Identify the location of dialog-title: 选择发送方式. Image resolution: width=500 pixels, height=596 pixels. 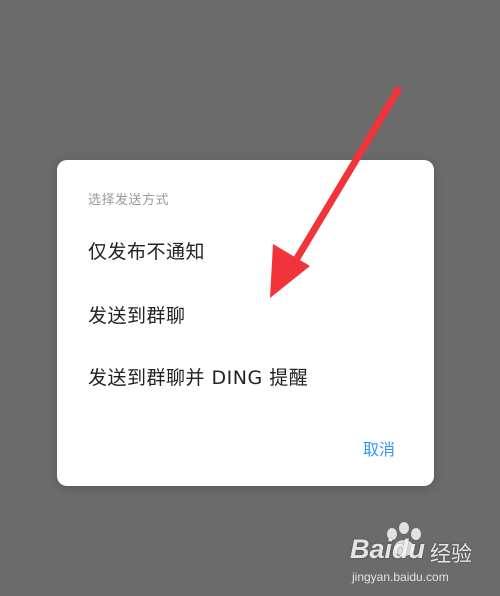
(129, 200).